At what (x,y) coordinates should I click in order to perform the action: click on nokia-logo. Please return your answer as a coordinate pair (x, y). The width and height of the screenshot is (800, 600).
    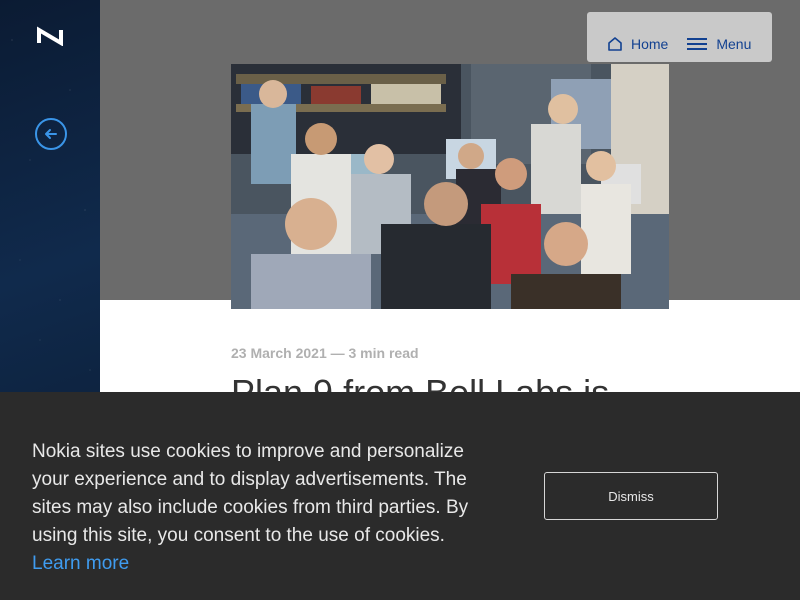
    Looking at the image, I should click on (50, 36).